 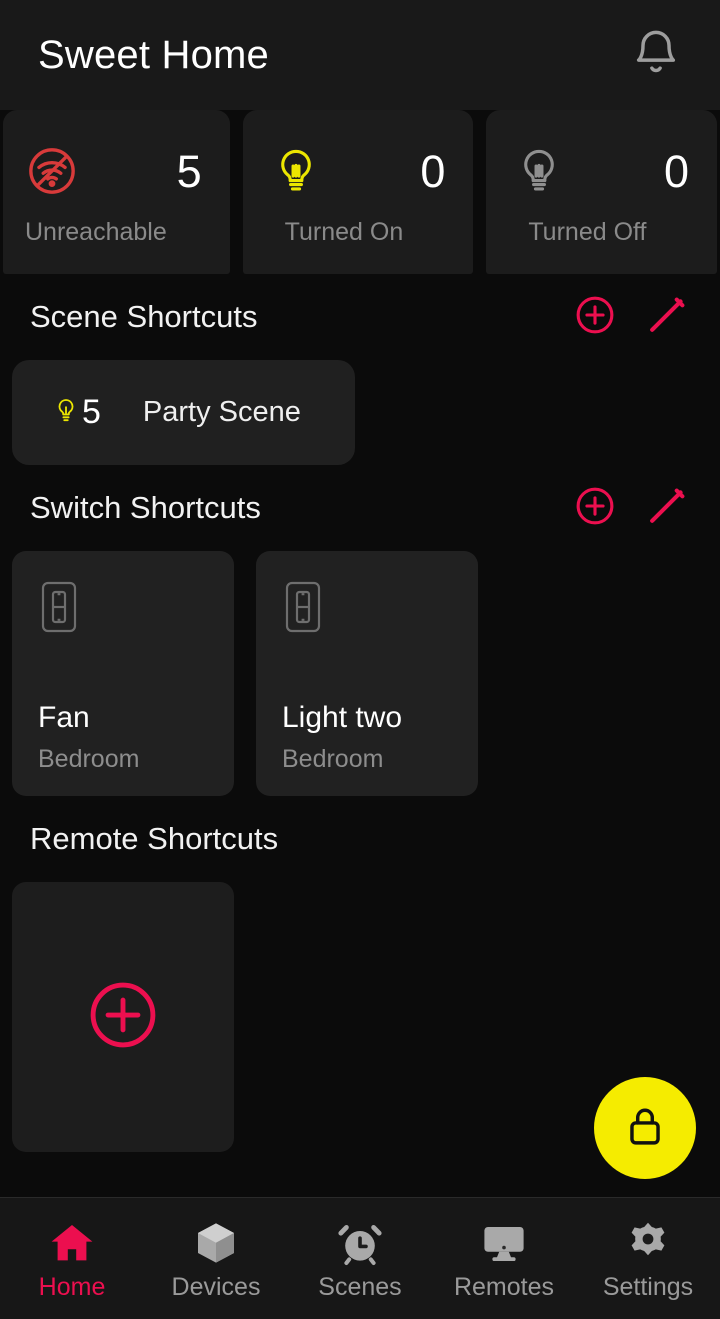 I want to click on switch-shortcuts-header: Switch Shortcuts, so click(x=360, y=508).